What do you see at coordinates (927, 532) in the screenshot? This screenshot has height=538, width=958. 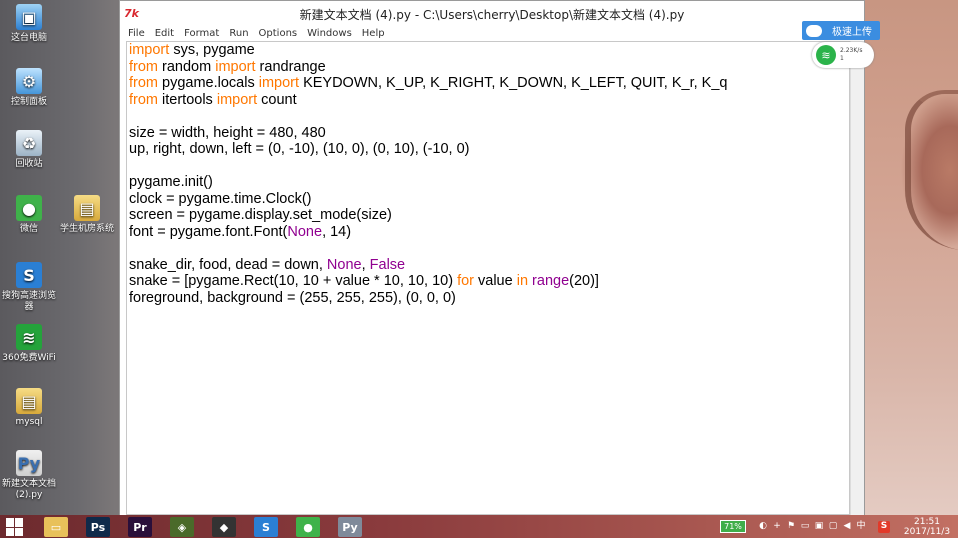 I see `clock-date: 2017/11/3` at bounding box center [927, 532].